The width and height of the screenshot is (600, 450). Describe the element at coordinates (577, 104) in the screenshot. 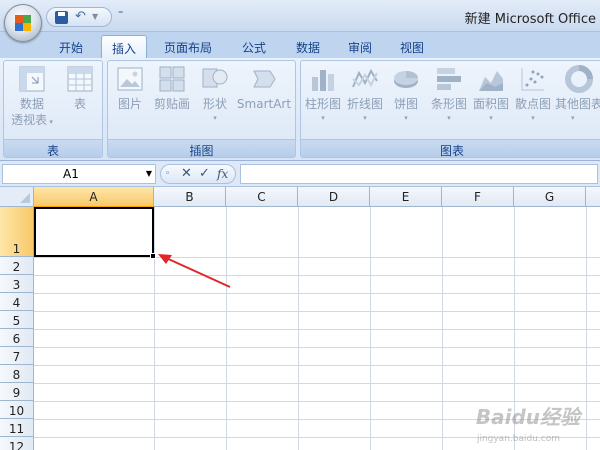

I see `other-charts-label: 其他图表` at that location.